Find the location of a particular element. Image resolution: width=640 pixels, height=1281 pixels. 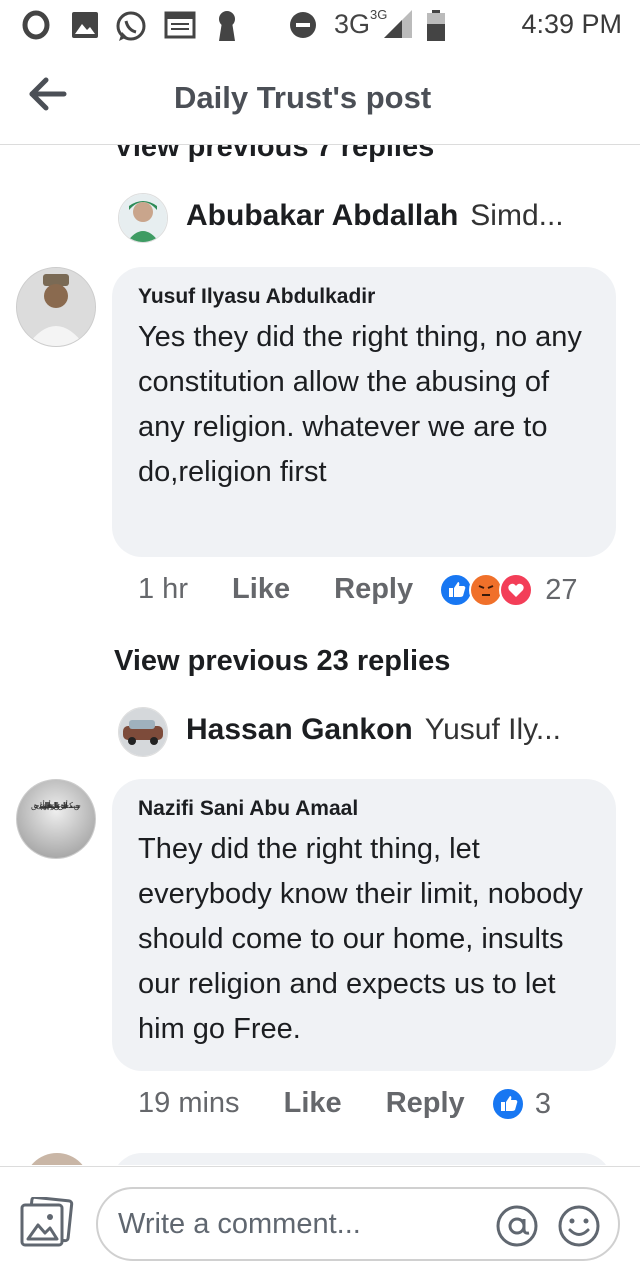

network-indicator: 3G3G is located at coordinates (360, 23).